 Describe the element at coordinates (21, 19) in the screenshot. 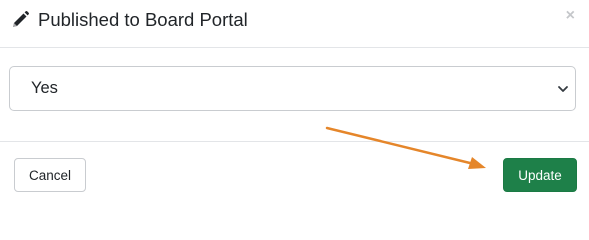

I see `pencil-icon` at that location.